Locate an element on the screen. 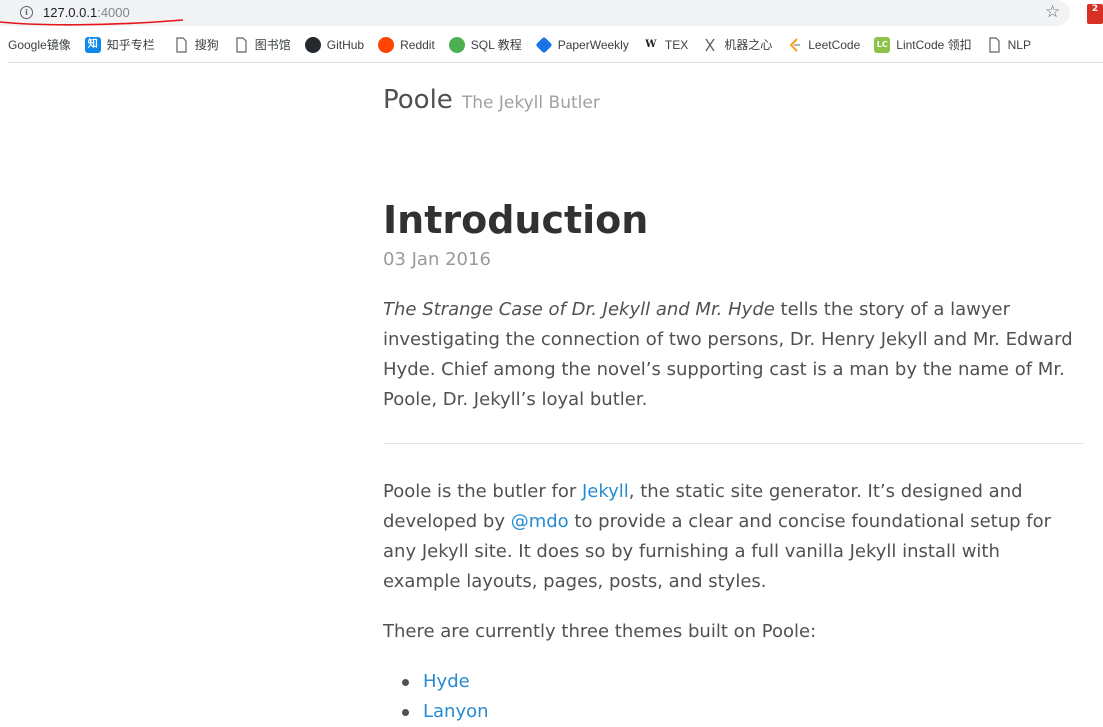 This screenshot has width=1103, height=727. bookmark-item: 知 知乎专栏 is located at coordinates (119, 45).